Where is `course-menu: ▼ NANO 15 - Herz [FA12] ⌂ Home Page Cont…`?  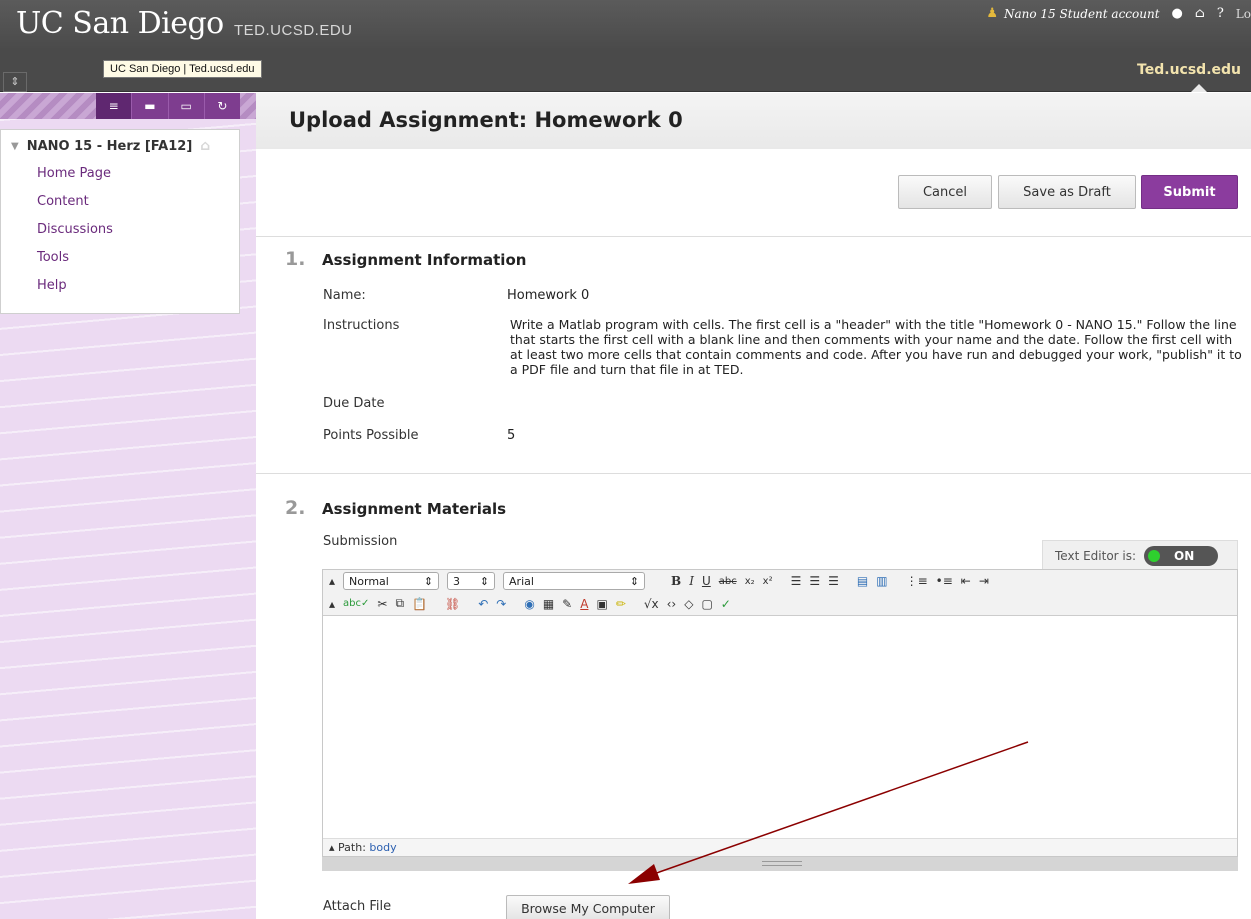
course-menu: ▼ NANO 15 - Herz [FA12] ⌂ Home Page Cont… is located at coordinates (120, 221).